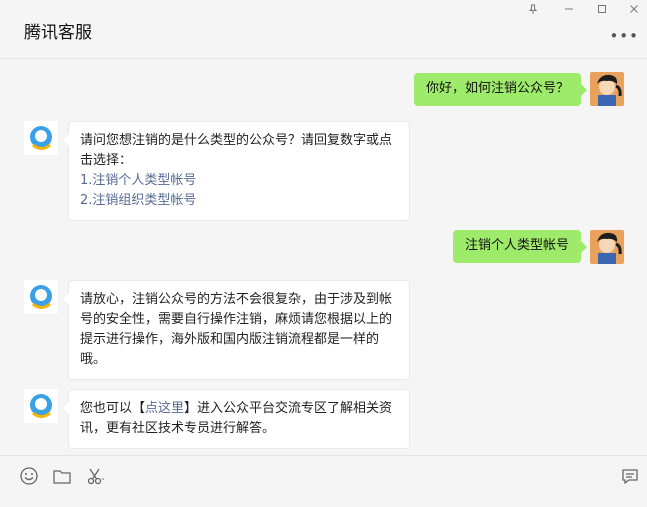 This screenshot has width=647, height=507. I want to click on minimize-icon, so click(569, 9).